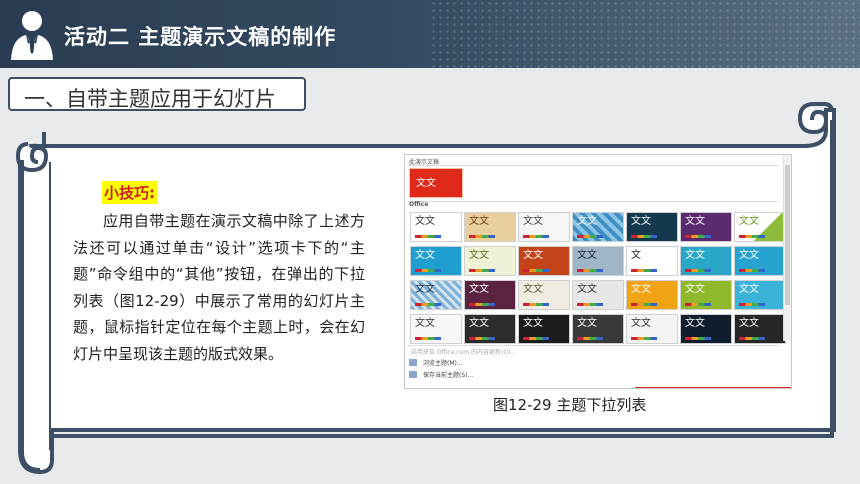 This screenshot has height=484, width=860. Describe the element at coordinates (32, 35) in the screenshot. I see `businessman-icon` at that location.